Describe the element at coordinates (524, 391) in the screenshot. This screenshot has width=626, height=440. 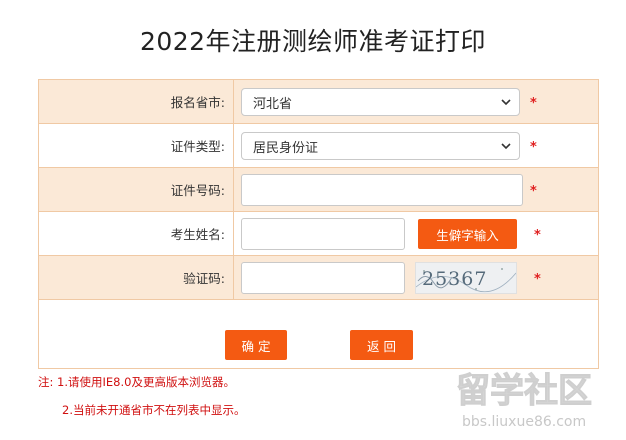
I see `watermark-brand: 留学社区` at that location.